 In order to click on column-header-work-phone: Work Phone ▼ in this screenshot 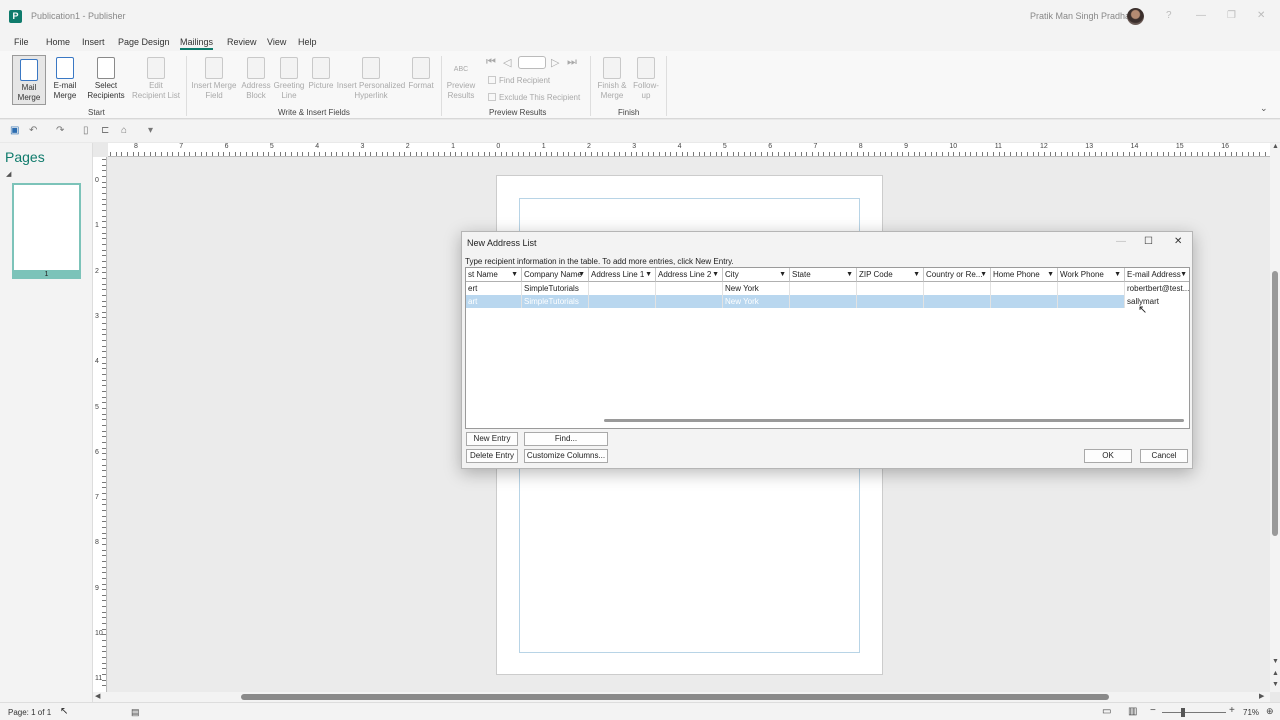, I will do `click(1091, 275)`.